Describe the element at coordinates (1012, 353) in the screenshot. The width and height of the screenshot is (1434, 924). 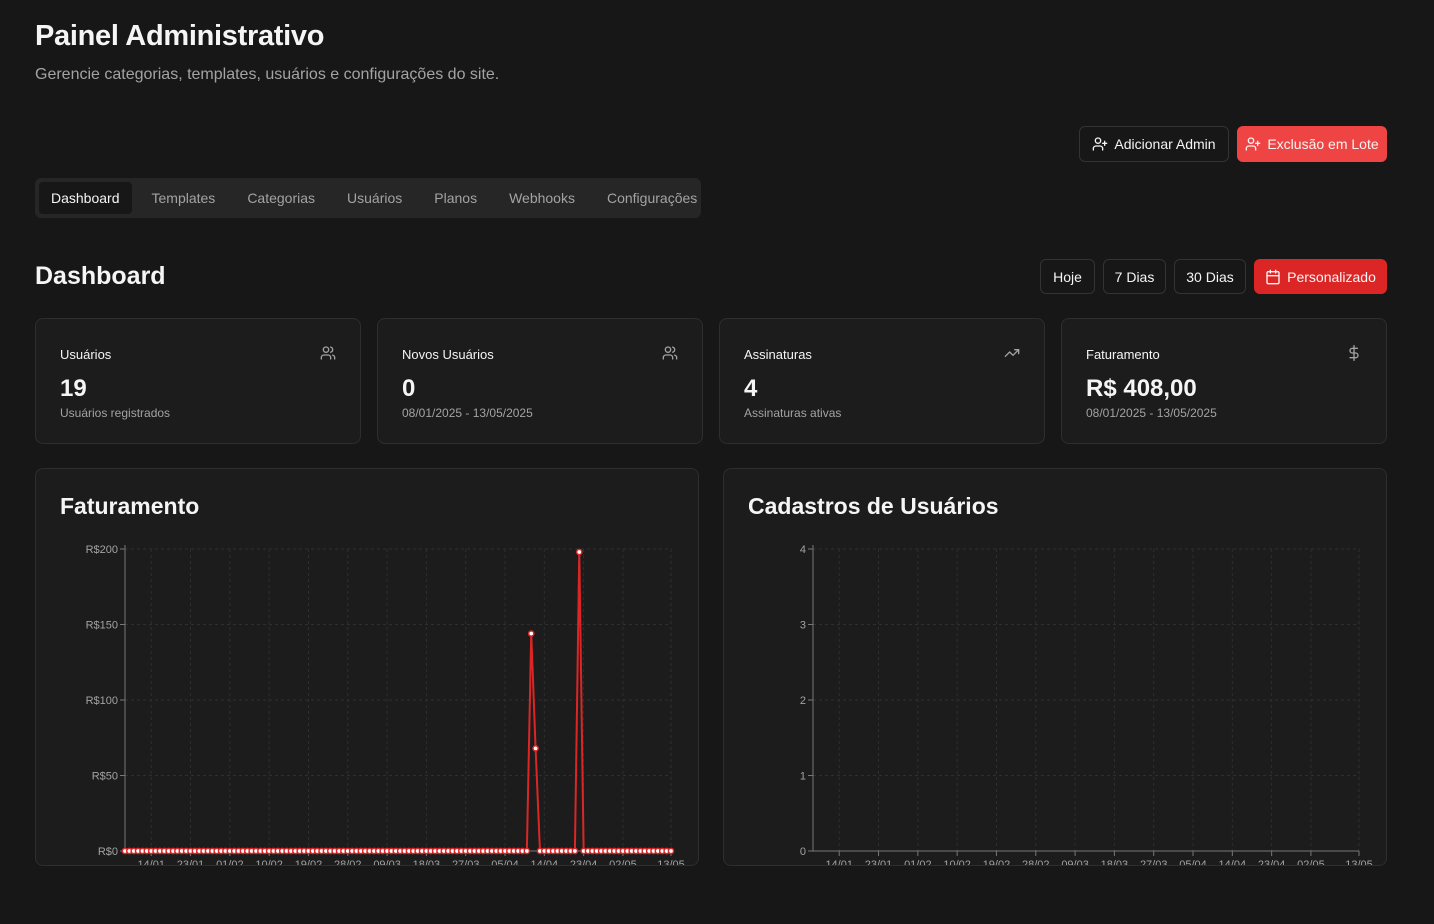
I see `trending-up-icon` at that location.